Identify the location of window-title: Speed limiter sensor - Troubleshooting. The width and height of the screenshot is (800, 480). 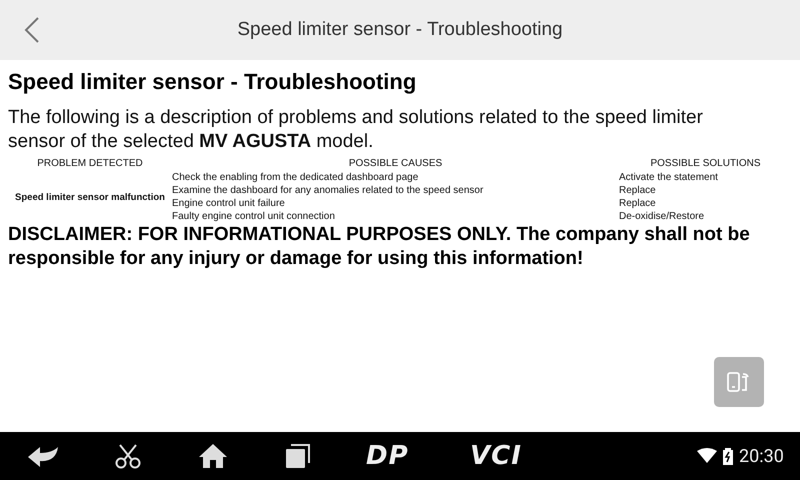
(400, 30).